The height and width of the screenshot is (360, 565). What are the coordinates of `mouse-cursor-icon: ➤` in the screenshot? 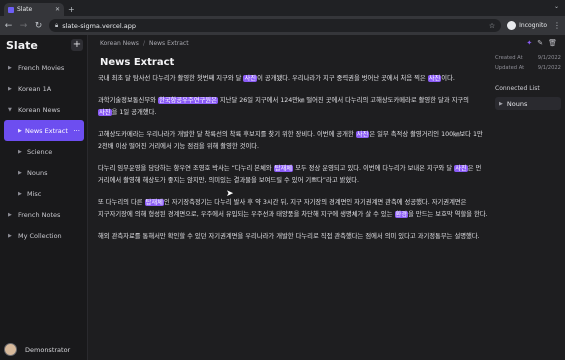 It's located at (230, 194).